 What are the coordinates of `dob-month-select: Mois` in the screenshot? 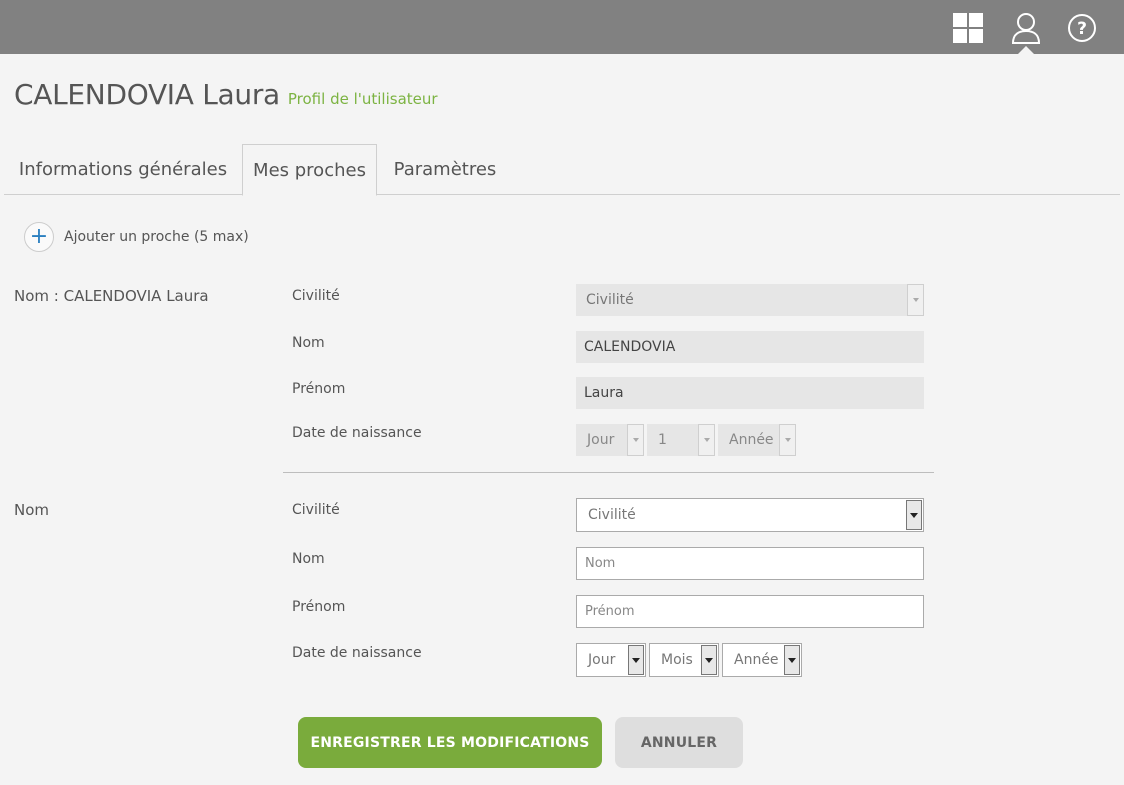 It's located at (684, 660).